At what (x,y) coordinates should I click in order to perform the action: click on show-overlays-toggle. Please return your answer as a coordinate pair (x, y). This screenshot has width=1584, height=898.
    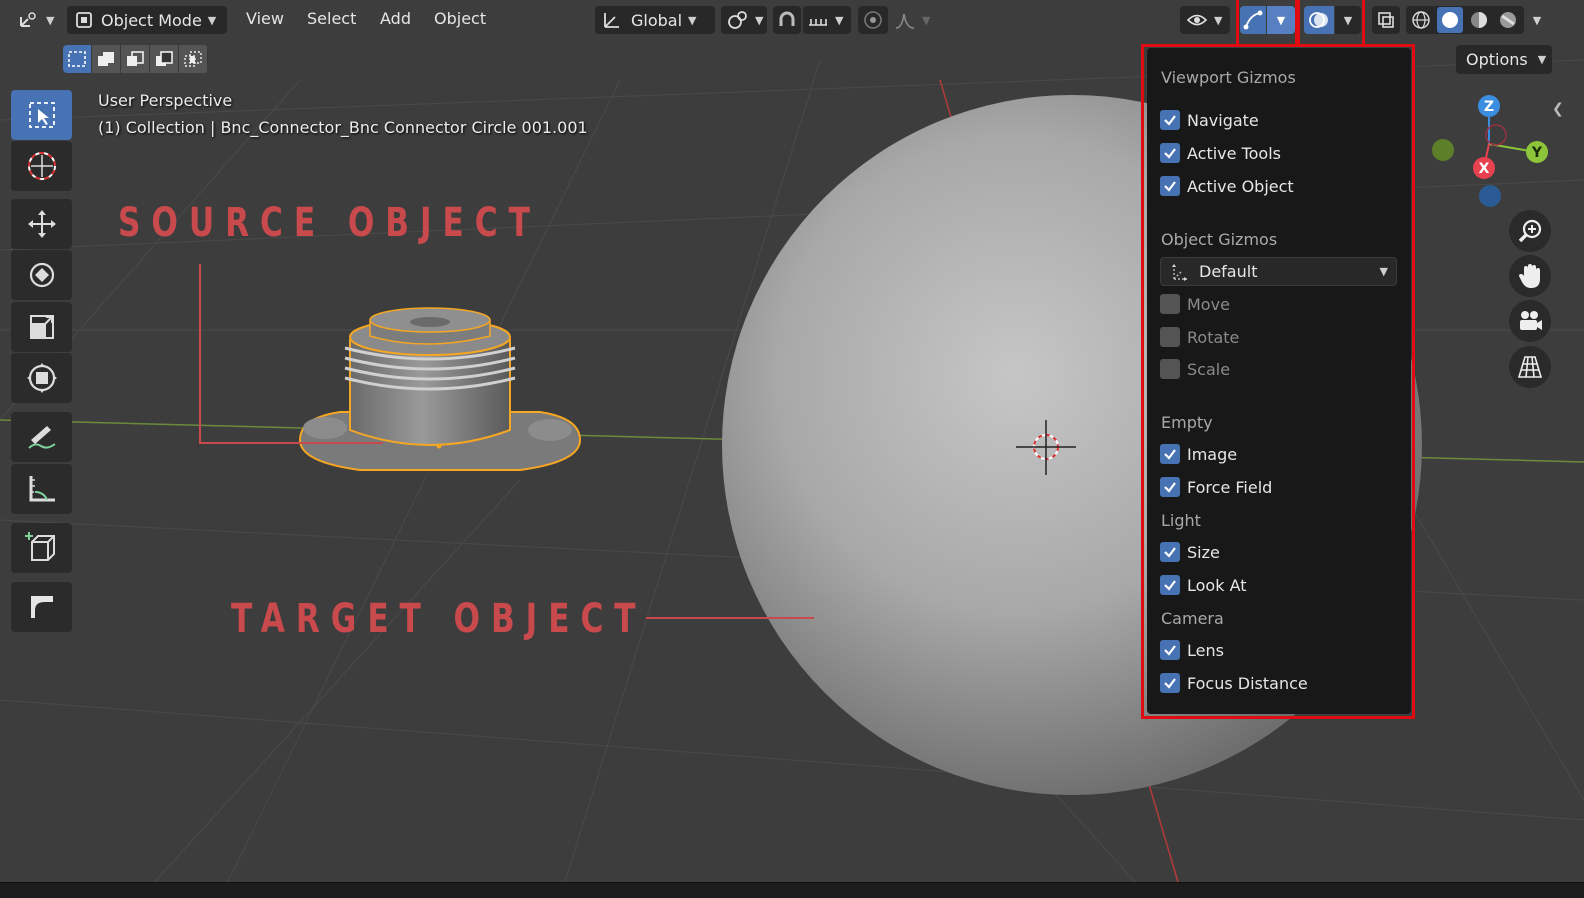
    Looking at the image, I should click on (1319, 20).